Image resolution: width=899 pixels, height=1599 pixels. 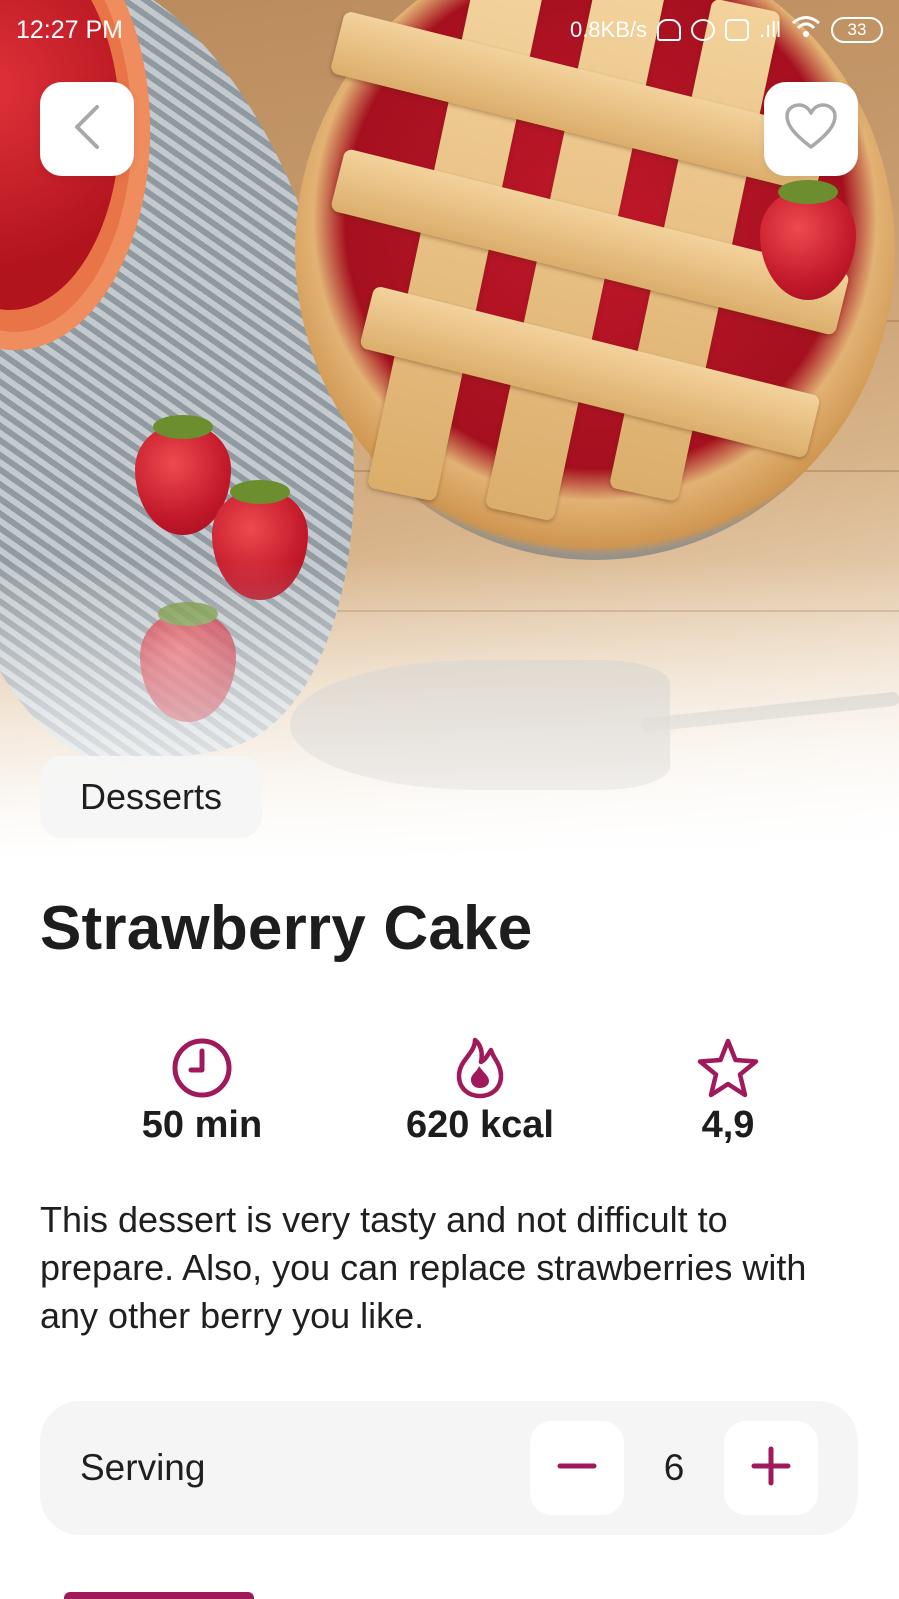 I want to click on category-label: Desserts, so click(x=151, y=796).